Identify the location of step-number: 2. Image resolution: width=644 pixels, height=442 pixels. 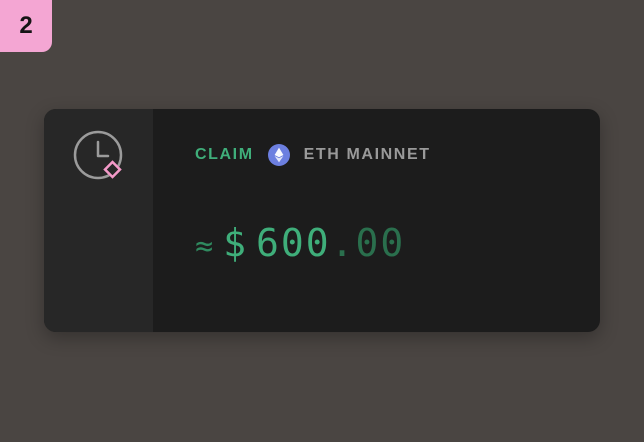
(26, 25).